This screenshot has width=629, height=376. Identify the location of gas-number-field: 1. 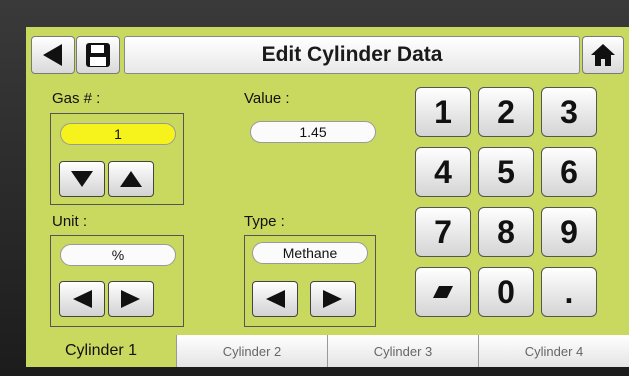
(118, 134).